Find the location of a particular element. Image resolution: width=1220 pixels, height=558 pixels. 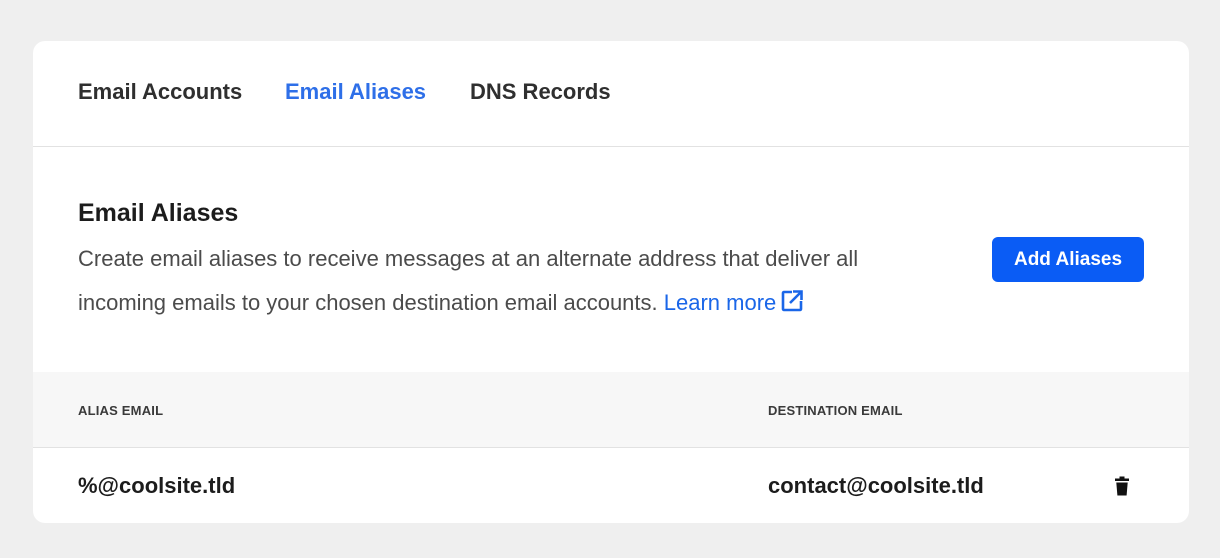

alias-email-cell: %@coolsite.tld is located at coordinates (157, 485).